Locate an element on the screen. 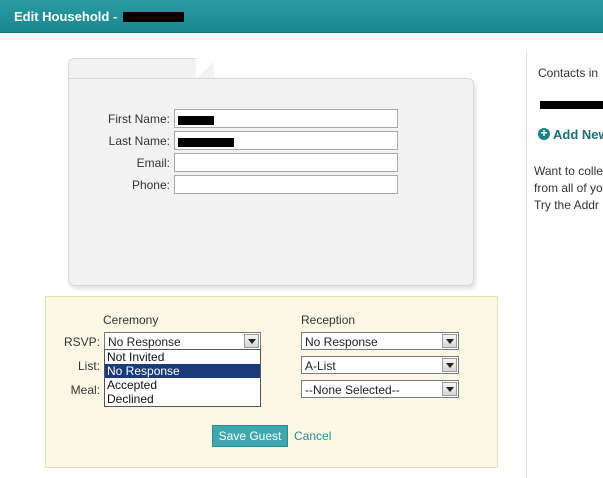 This screenshot has width=603, height=478. reception-list-select: A-List is located at coordinates (380, 365).